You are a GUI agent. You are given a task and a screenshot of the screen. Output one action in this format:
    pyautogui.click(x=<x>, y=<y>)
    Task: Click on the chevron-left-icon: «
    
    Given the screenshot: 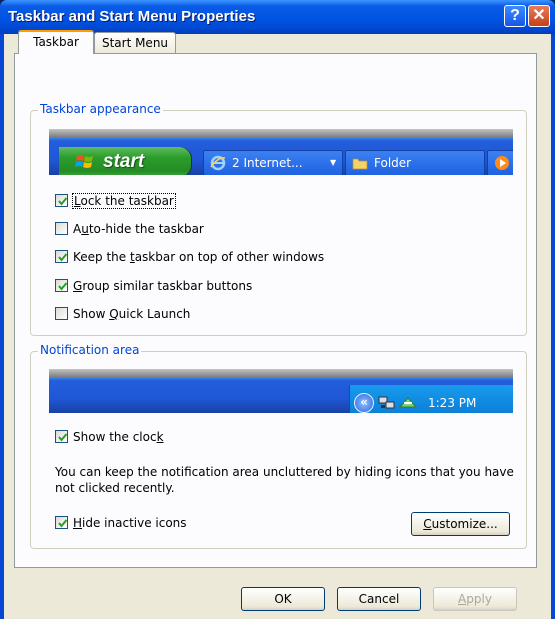 What is the action you would take?
    pyautogui.click(x=364, y=403)
    